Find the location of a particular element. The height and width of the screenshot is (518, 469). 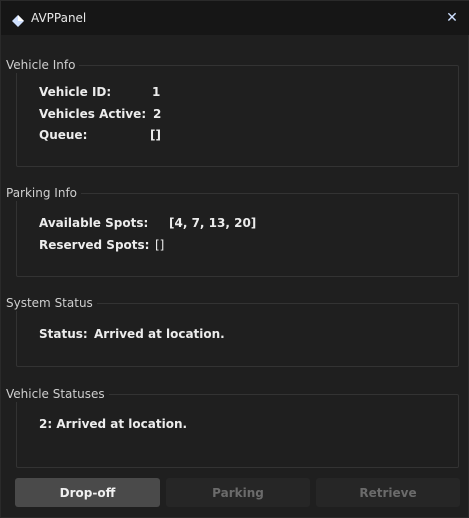

queue-value: [] is located at coordinates (155, 135).